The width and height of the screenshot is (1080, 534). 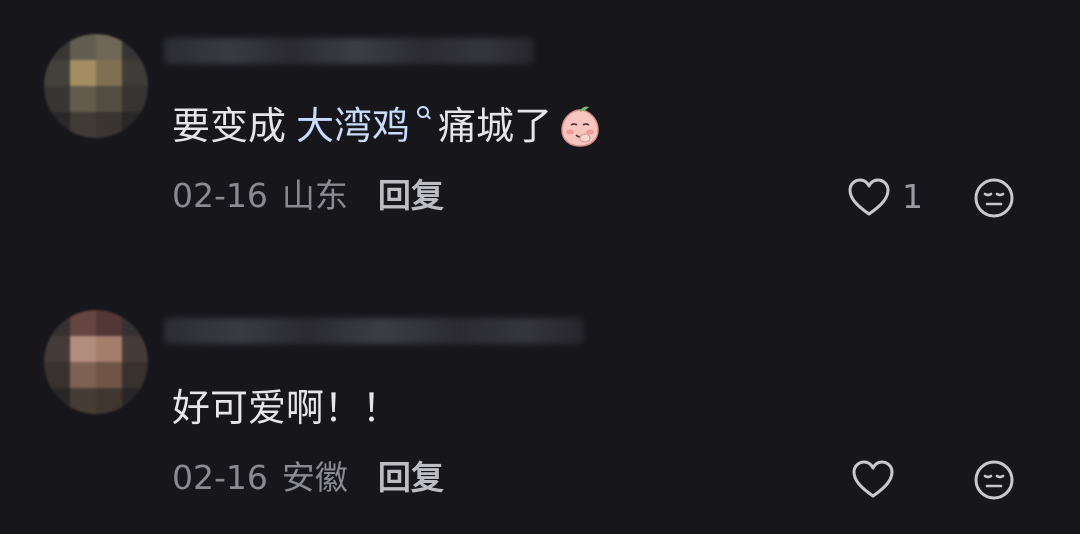 I want to click on comment-text-prefix: 好可爱啊！！, so click(x=286, y=408).